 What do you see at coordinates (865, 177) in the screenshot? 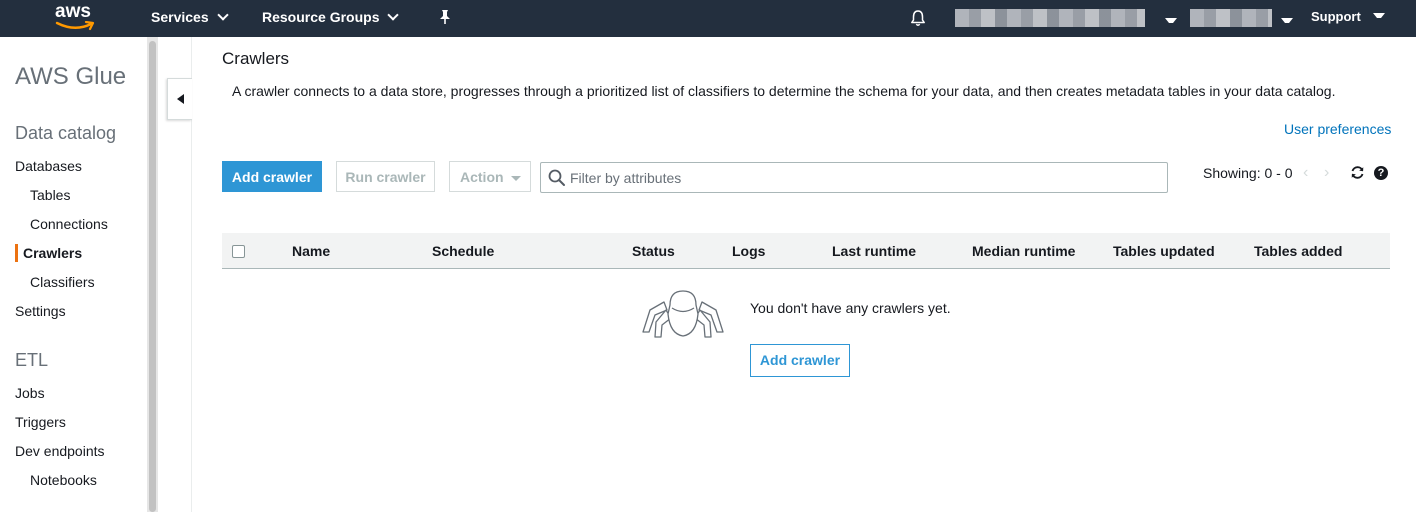
I see `filter-input` at bounding box center [865, 177].